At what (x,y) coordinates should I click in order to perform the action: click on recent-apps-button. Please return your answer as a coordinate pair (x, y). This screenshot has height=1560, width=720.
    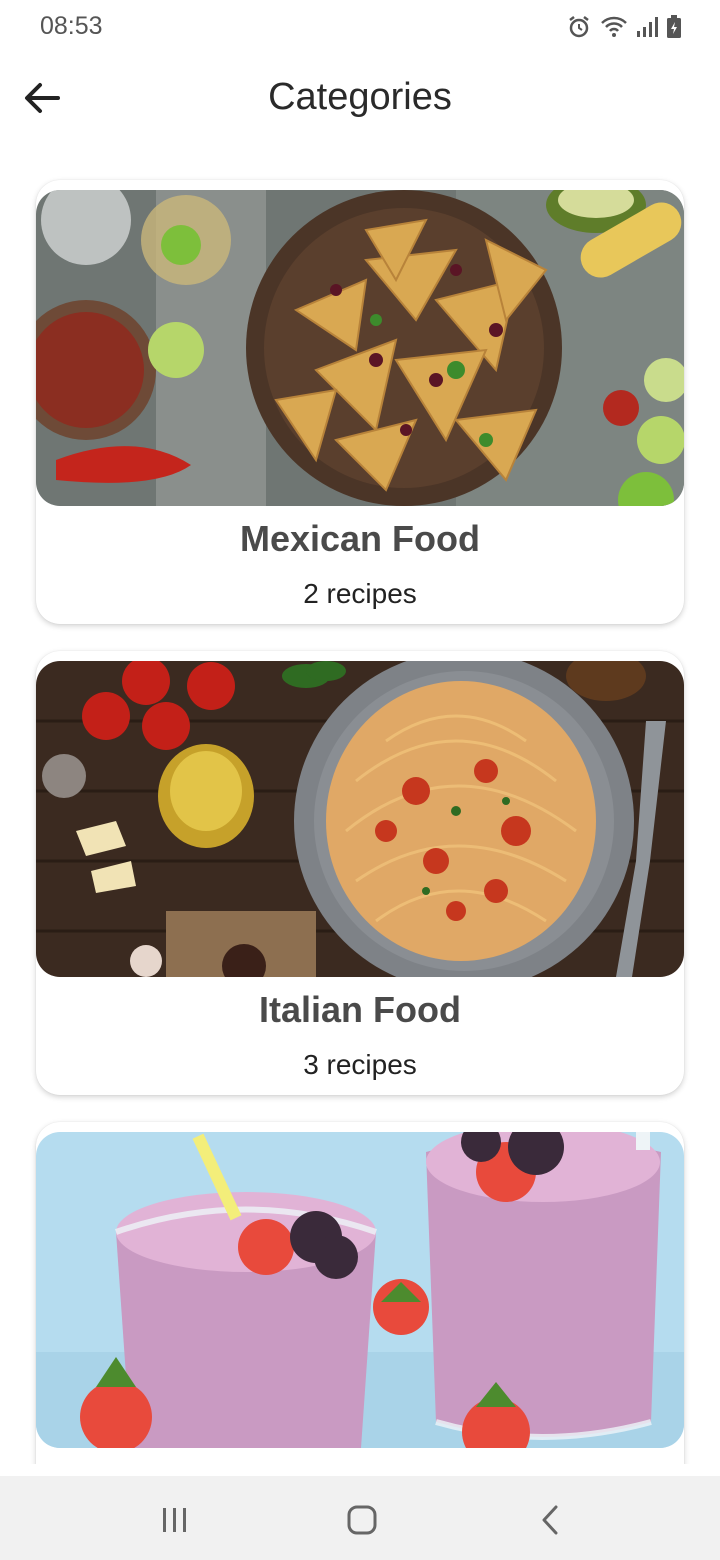
    Looking at the image, I should click on (175, 1520).